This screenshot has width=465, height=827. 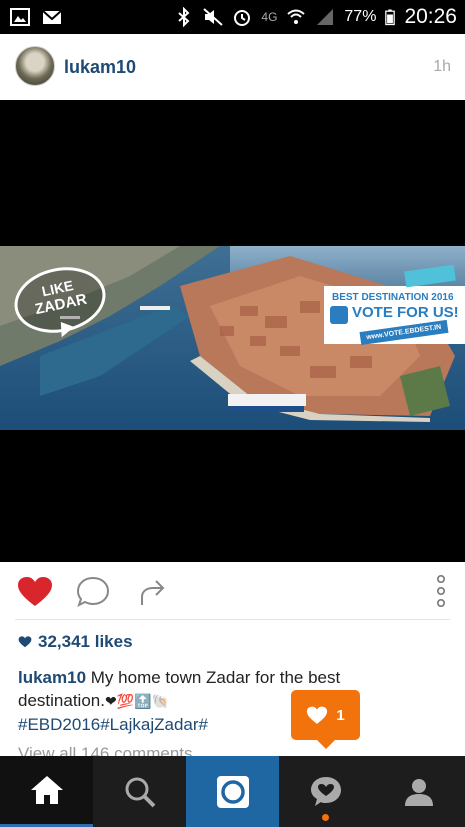 I want to click on profile-icon, so click(x=418, y=792).